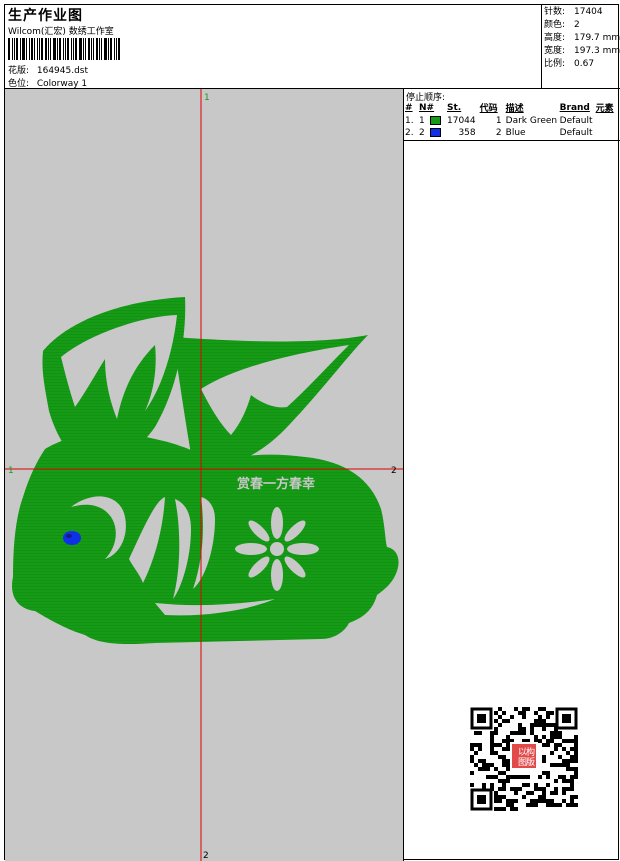 The width and height of the screenshot is (620, 861). What do you see at coordinates (276, 484) in the screenshot?
I see `embroidery-text: 赏春一方春幸` at bounding box center [276, 484].